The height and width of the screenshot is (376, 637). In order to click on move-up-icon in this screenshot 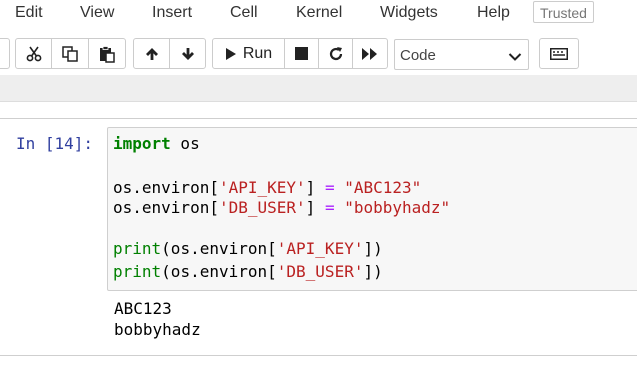, I will do `click(152, 54)`.